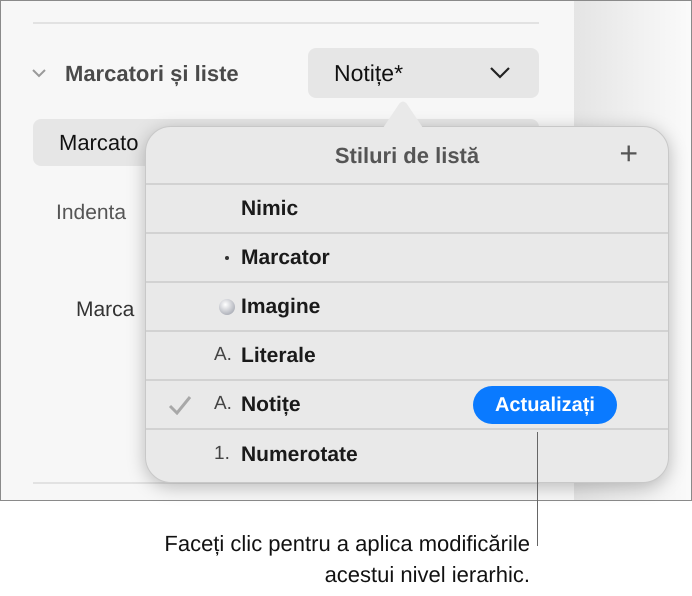 This screenshot has height=596, width=692. I want to click on callout-text: Faceți clic pentru a aplica modificările, so click(347, 544).